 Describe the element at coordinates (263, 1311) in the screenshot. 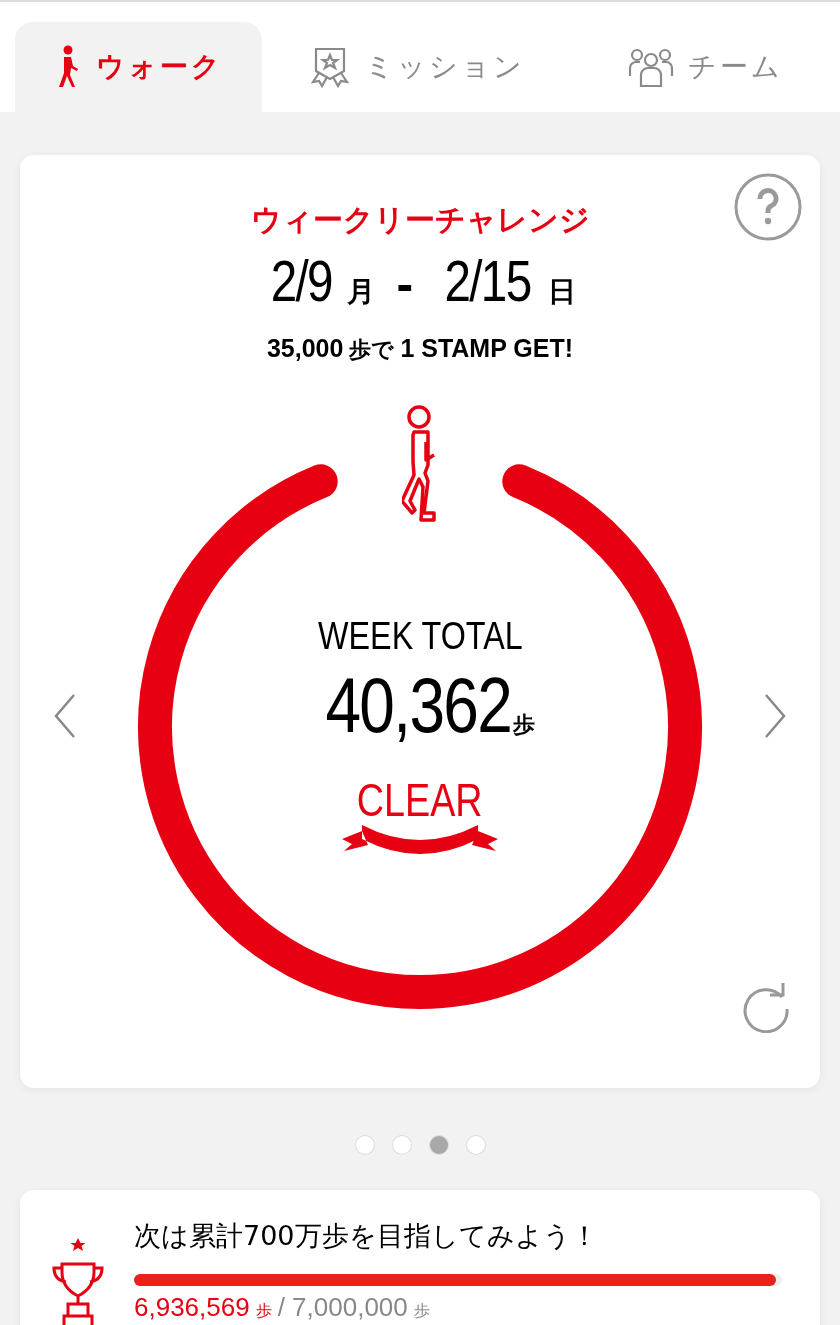

I see `current-unit: 歩` at that location.